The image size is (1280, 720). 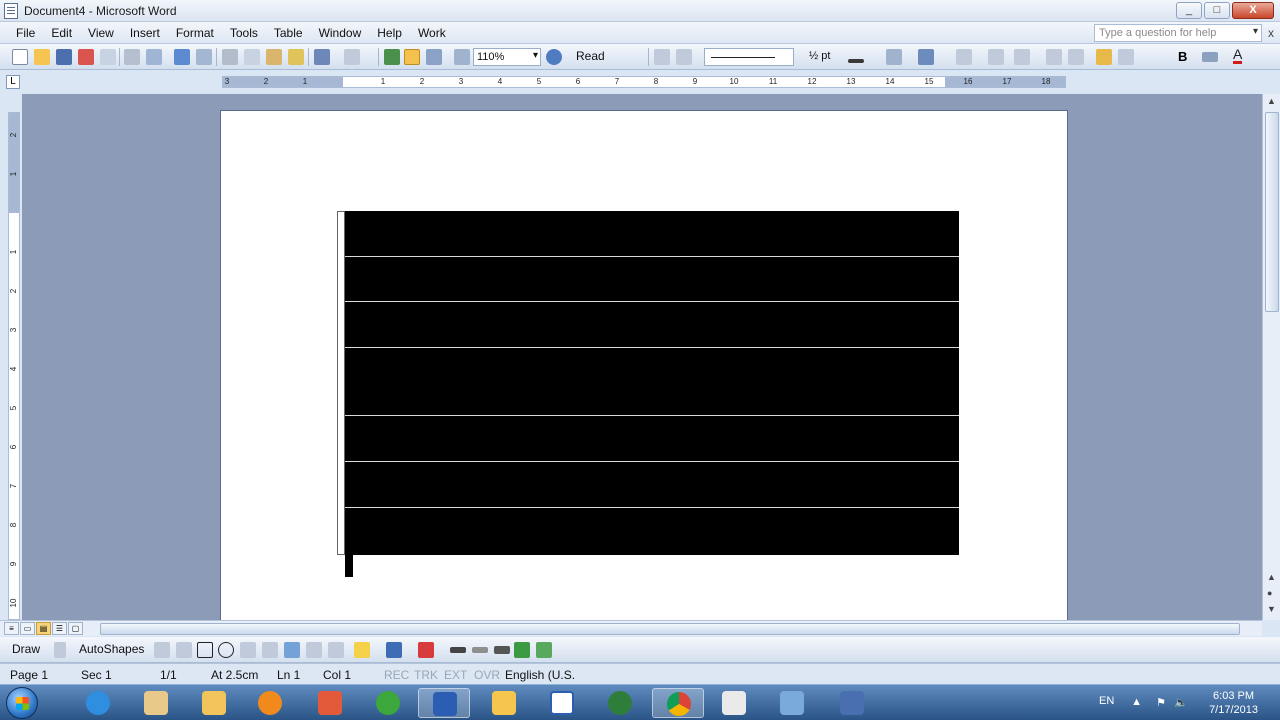 I want to click on help-icon, so click(x=554, y=57).